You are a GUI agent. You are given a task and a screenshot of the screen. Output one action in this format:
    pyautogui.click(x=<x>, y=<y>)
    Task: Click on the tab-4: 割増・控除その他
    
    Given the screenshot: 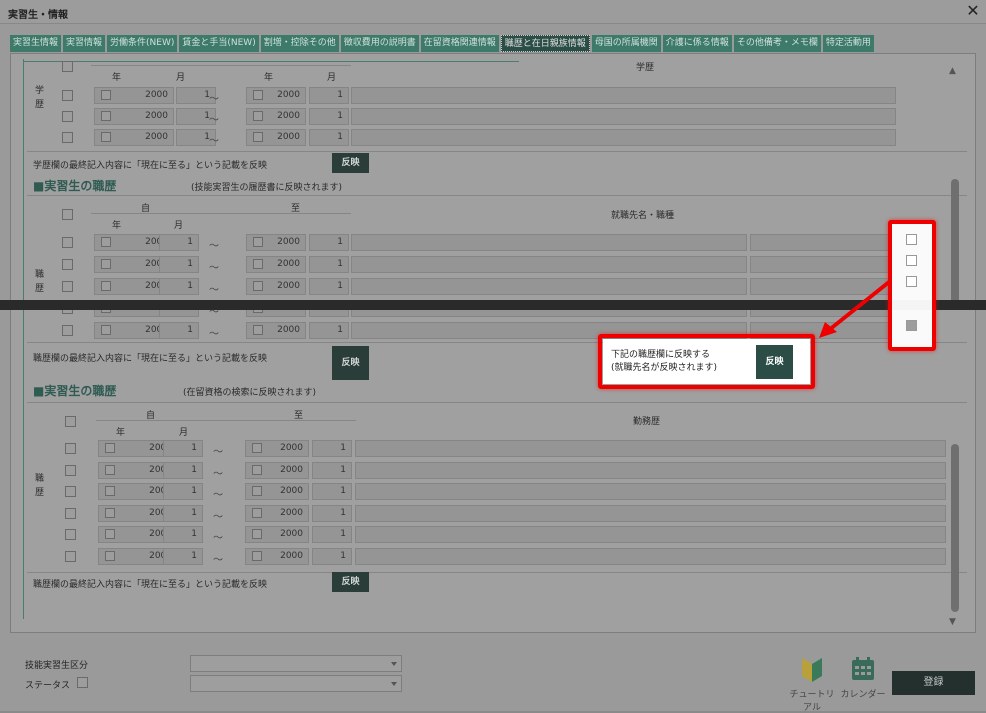 What is the action you would take?
    pyautogui.click(x=299, y=43)
    